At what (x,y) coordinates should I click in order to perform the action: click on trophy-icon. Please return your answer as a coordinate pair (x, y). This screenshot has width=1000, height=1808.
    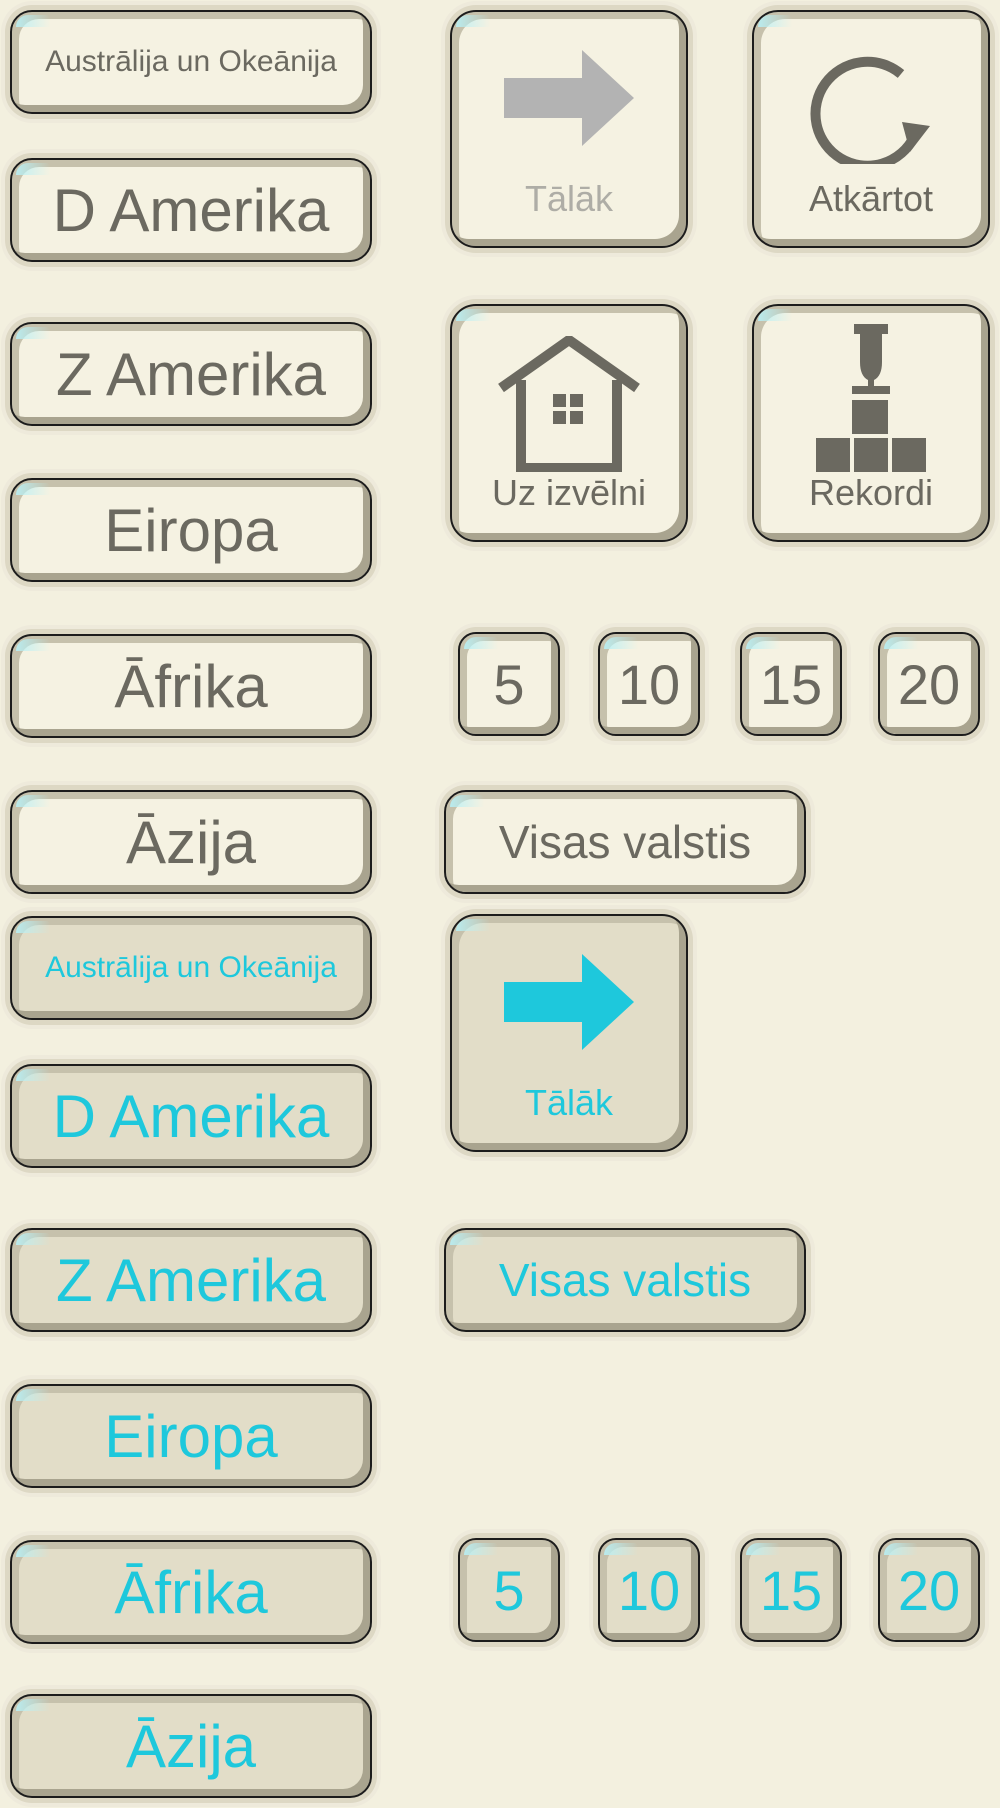
    Looking at the image, I should click on (871, 399).